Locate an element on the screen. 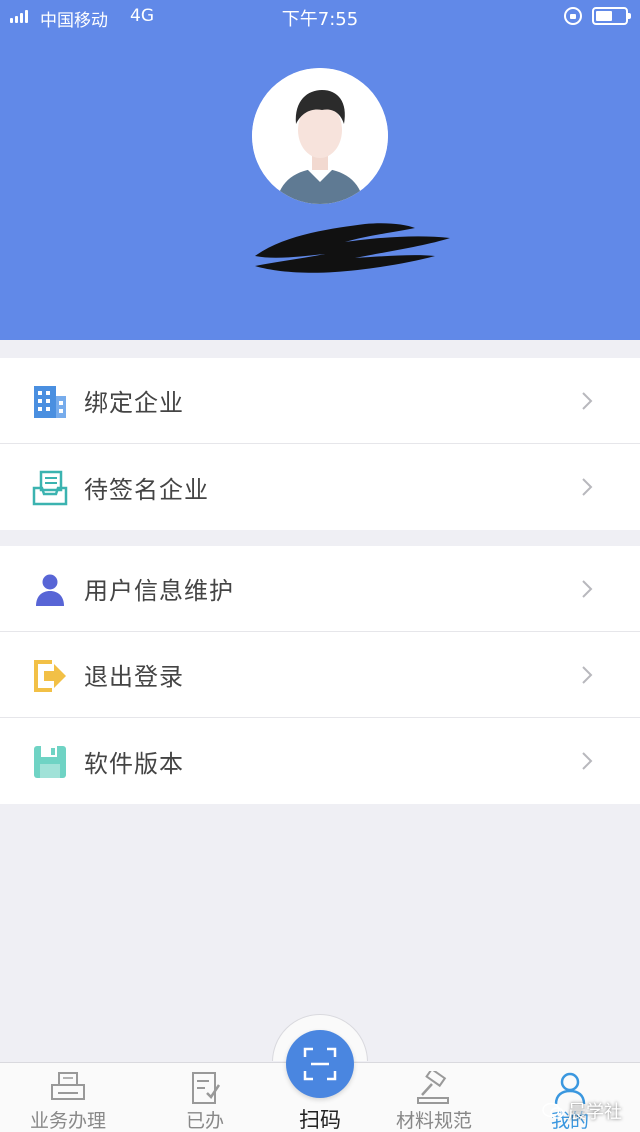  status-bar: 中国移动 4G 下午7:55 is located at coordinates (320, 17).